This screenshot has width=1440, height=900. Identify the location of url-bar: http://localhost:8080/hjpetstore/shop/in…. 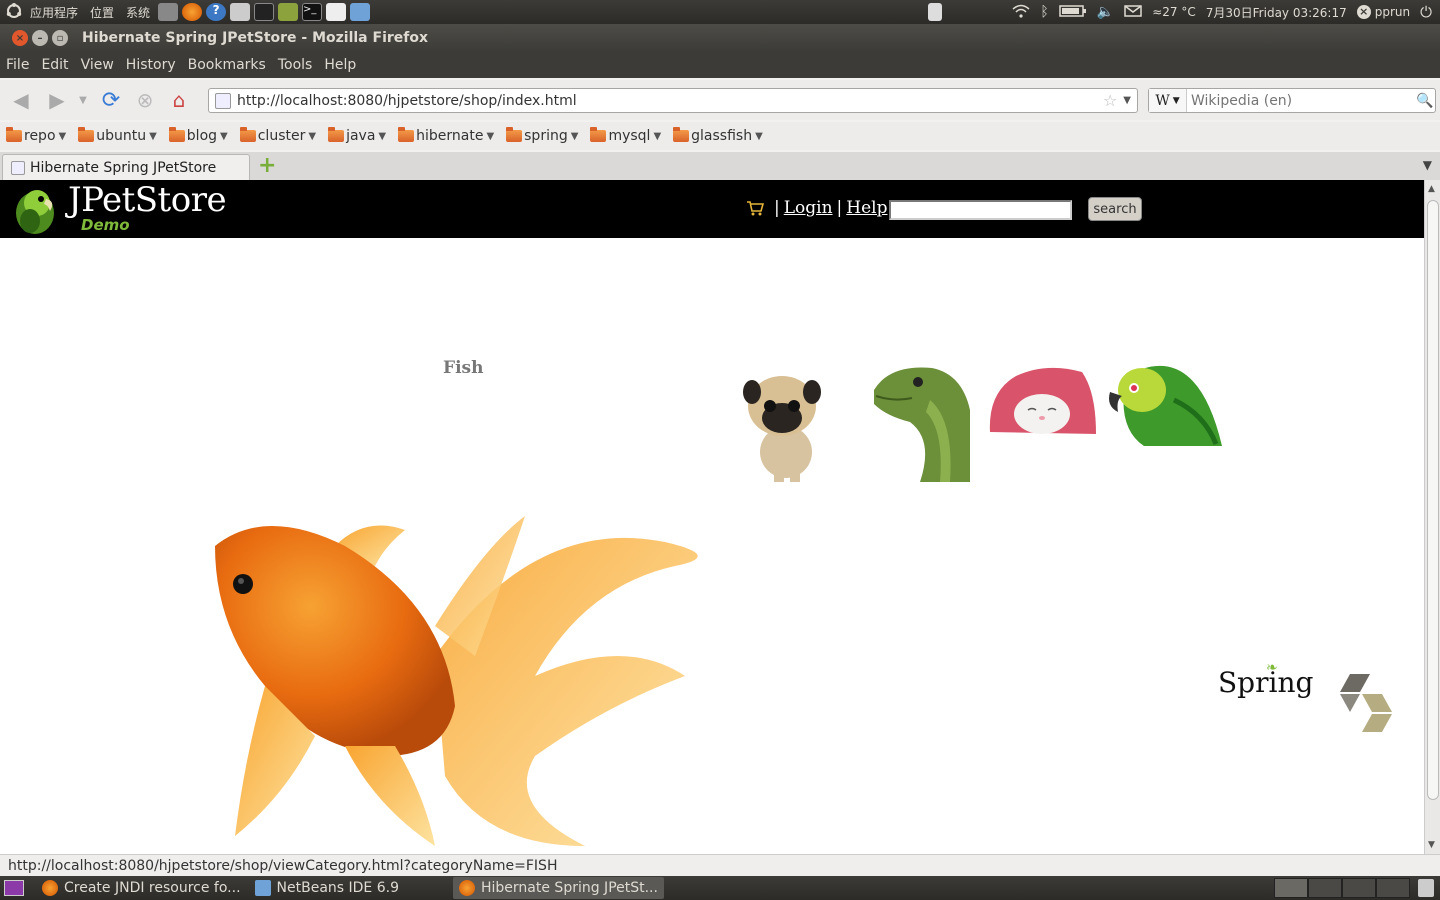
(673, 100).